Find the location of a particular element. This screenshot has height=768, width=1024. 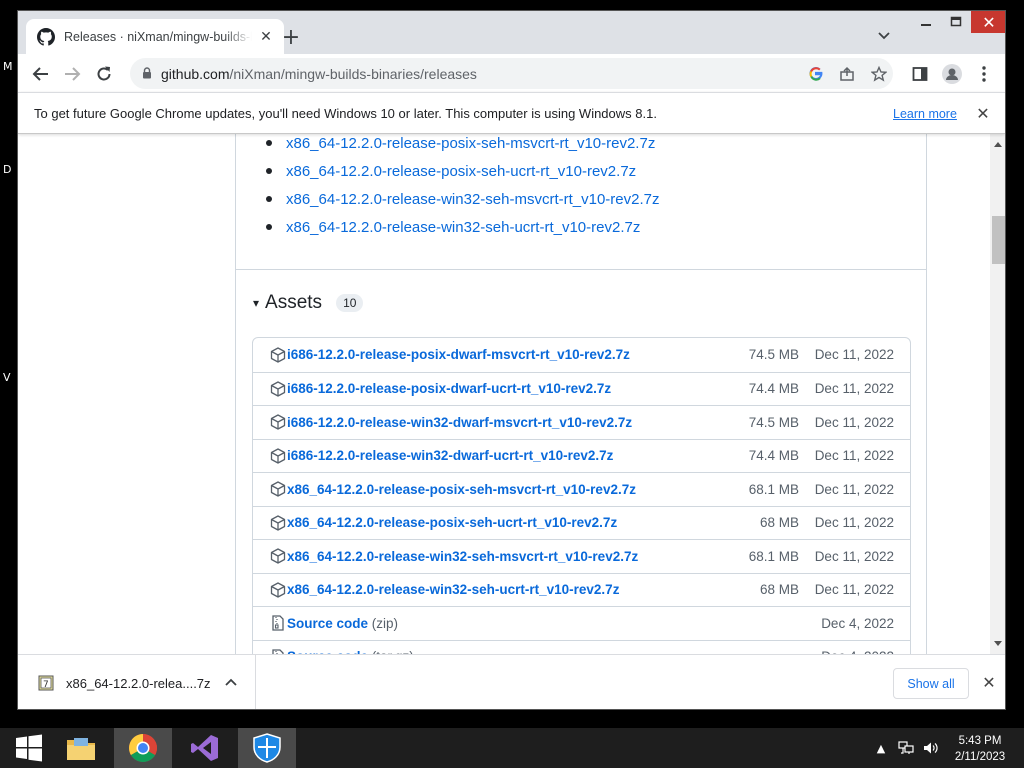

forward-arrow-icon is located at coordinates (73, 74).